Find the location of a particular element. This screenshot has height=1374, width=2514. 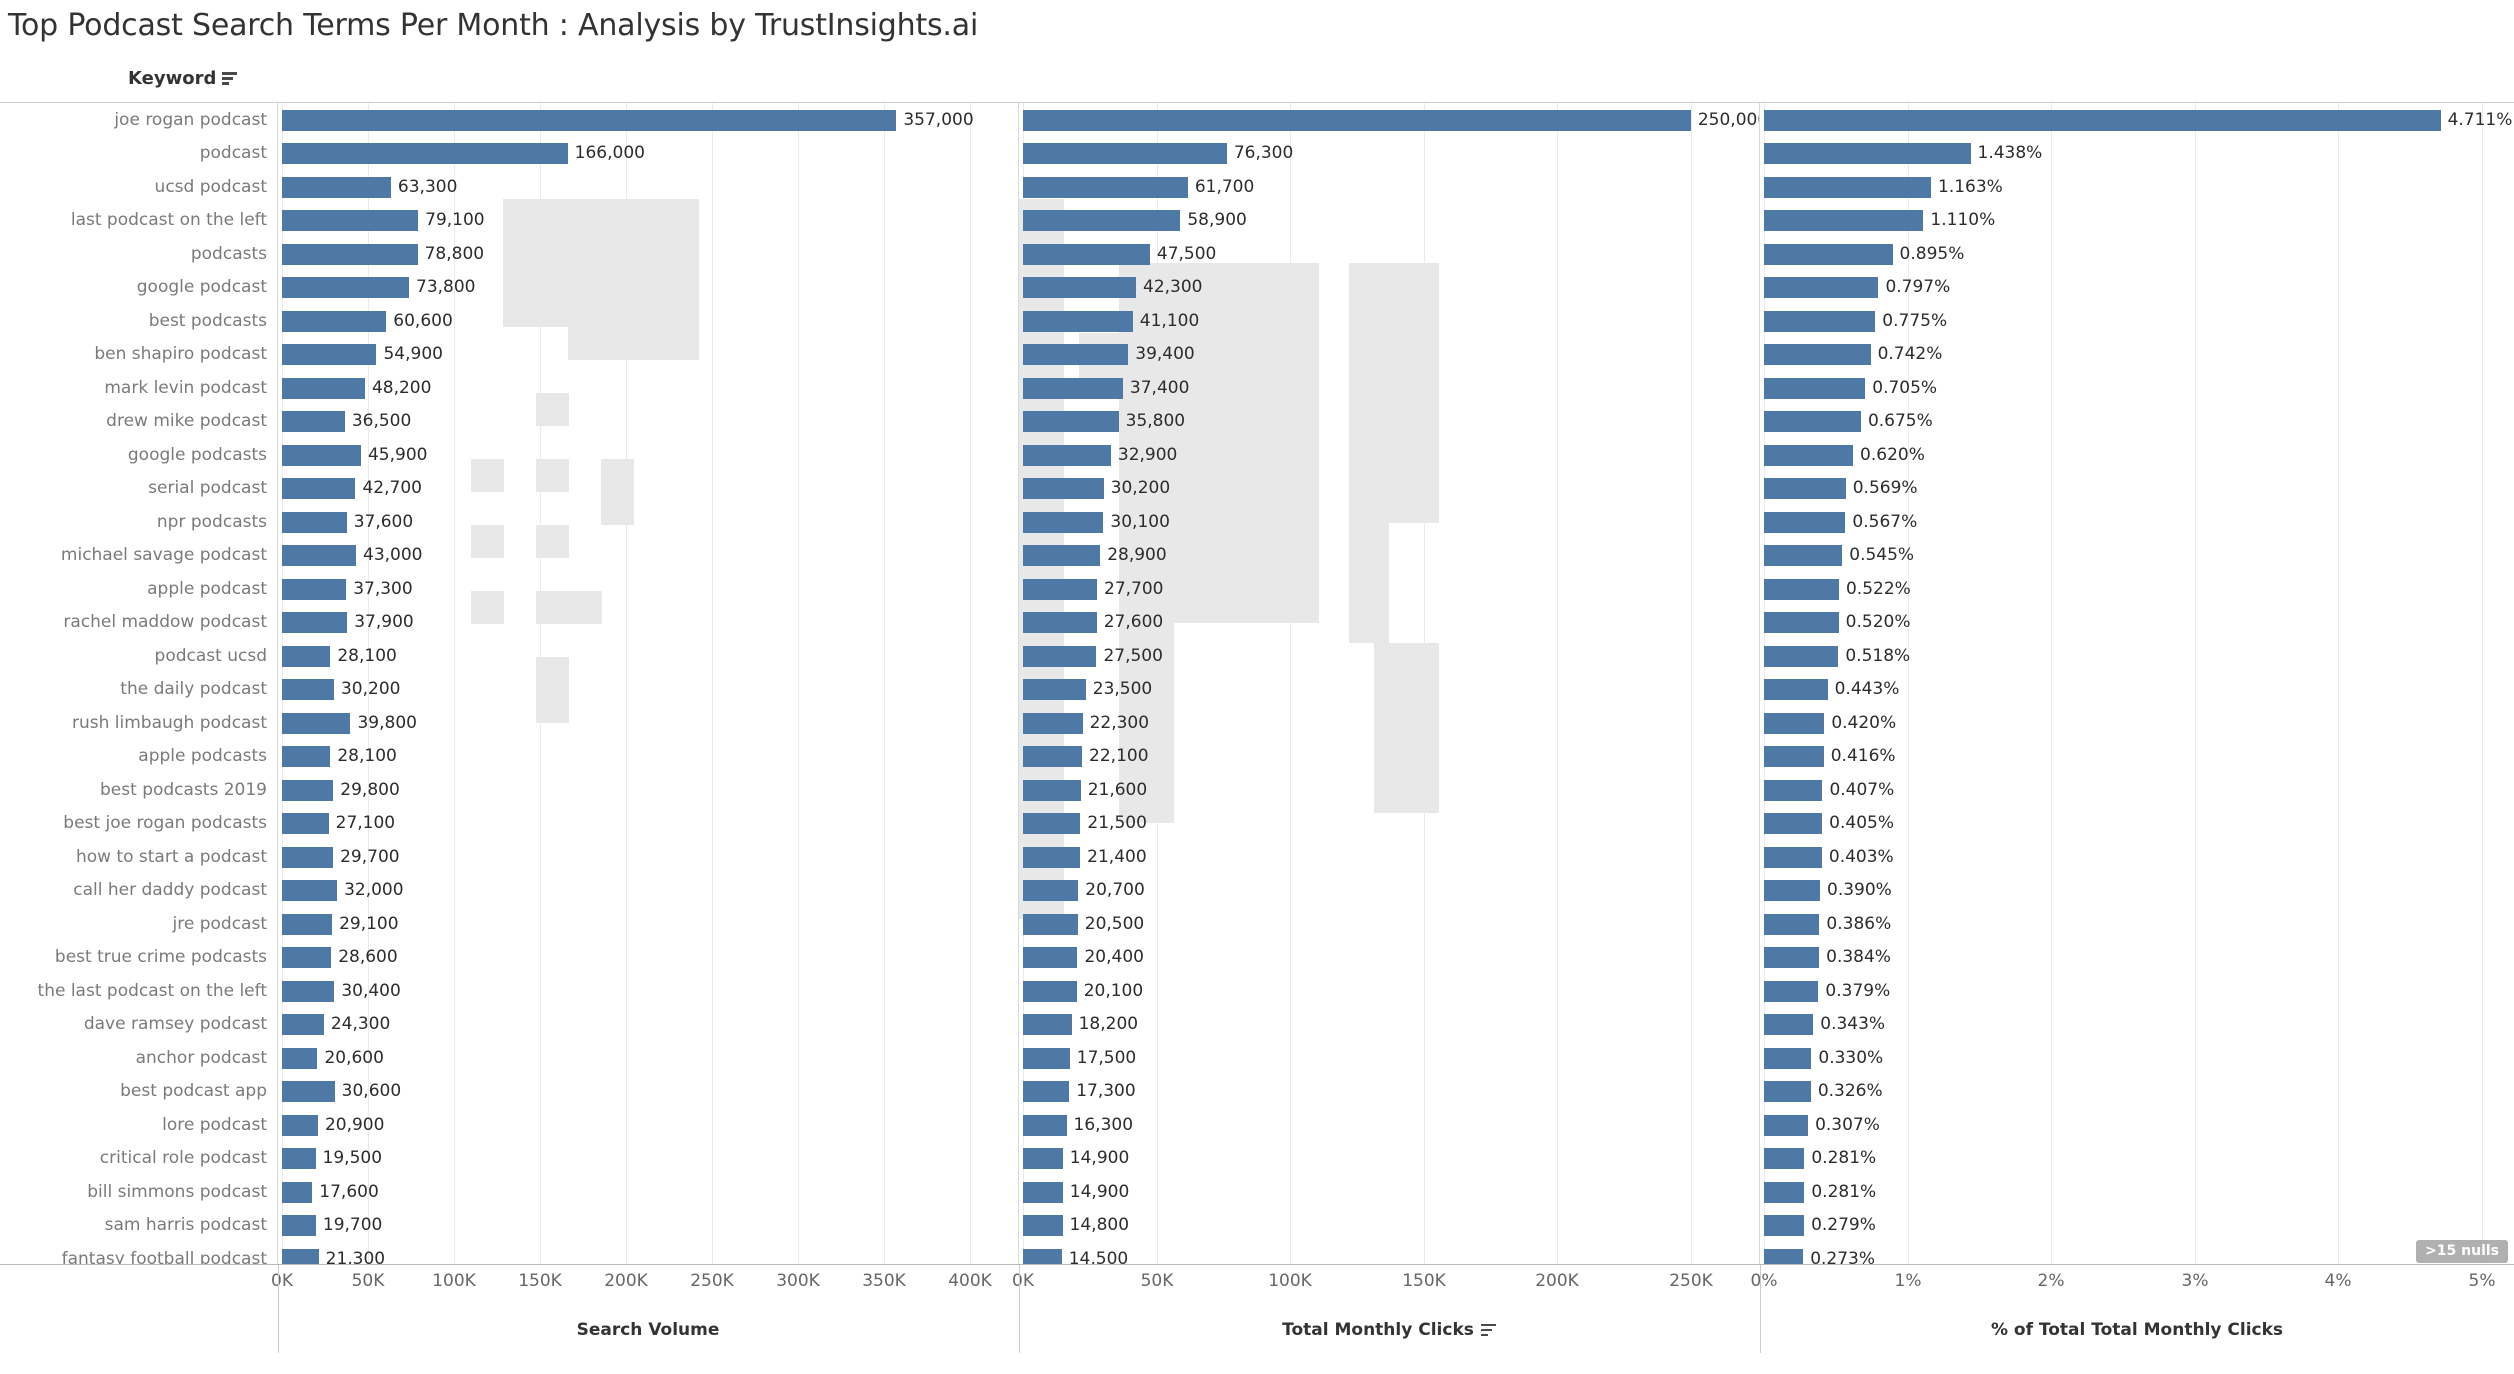

keyword-label: how to start a podcast is located at coordinates (171, 857).